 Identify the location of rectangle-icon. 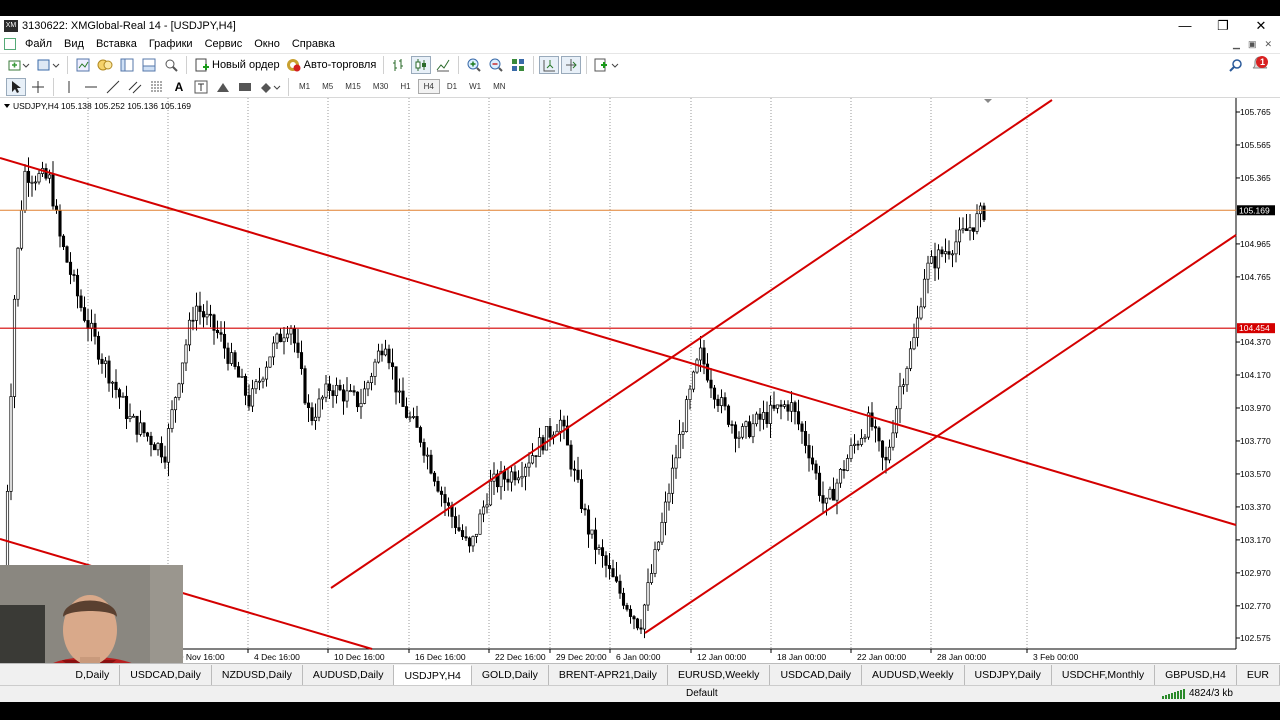
(245, 87).